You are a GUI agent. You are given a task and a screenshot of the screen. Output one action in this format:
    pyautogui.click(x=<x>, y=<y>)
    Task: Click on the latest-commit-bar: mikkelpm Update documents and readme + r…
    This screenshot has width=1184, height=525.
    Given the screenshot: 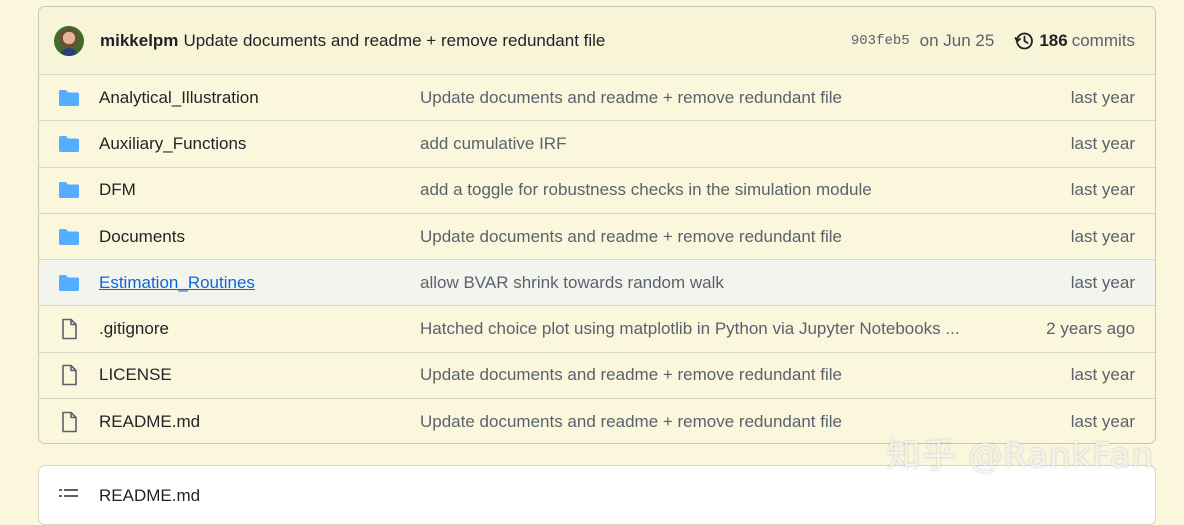 What is the action you would take?
    pyautogui.click(x=597, y=41)
    